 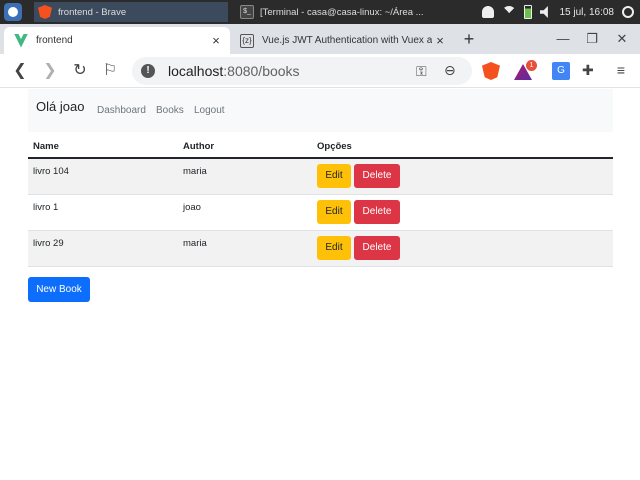 What do you see at coordinates (561, 71) in the screenshot?
I see `translate-icon: G` at bounding box center [561, 71].